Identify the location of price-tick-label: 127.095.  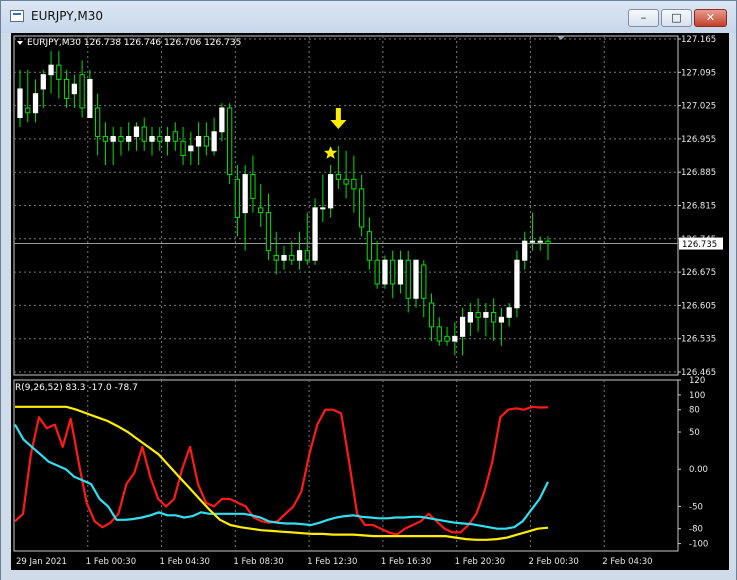
(698, 73).